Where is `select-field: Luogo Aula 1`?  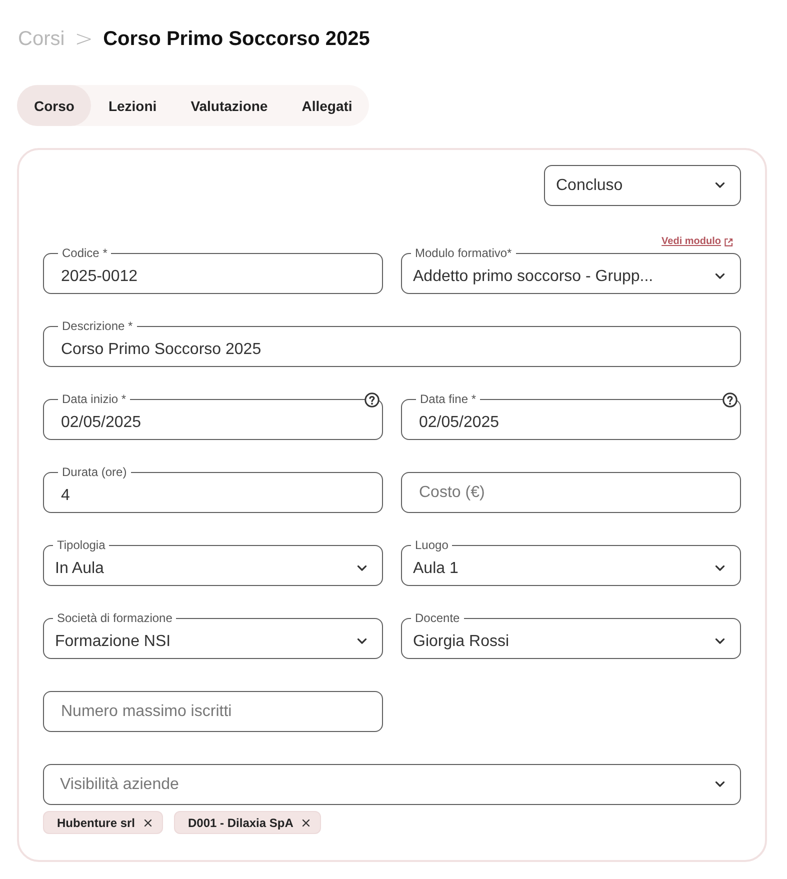 select-field: Luogo Aula 1 is located at coordinates (571, 562).